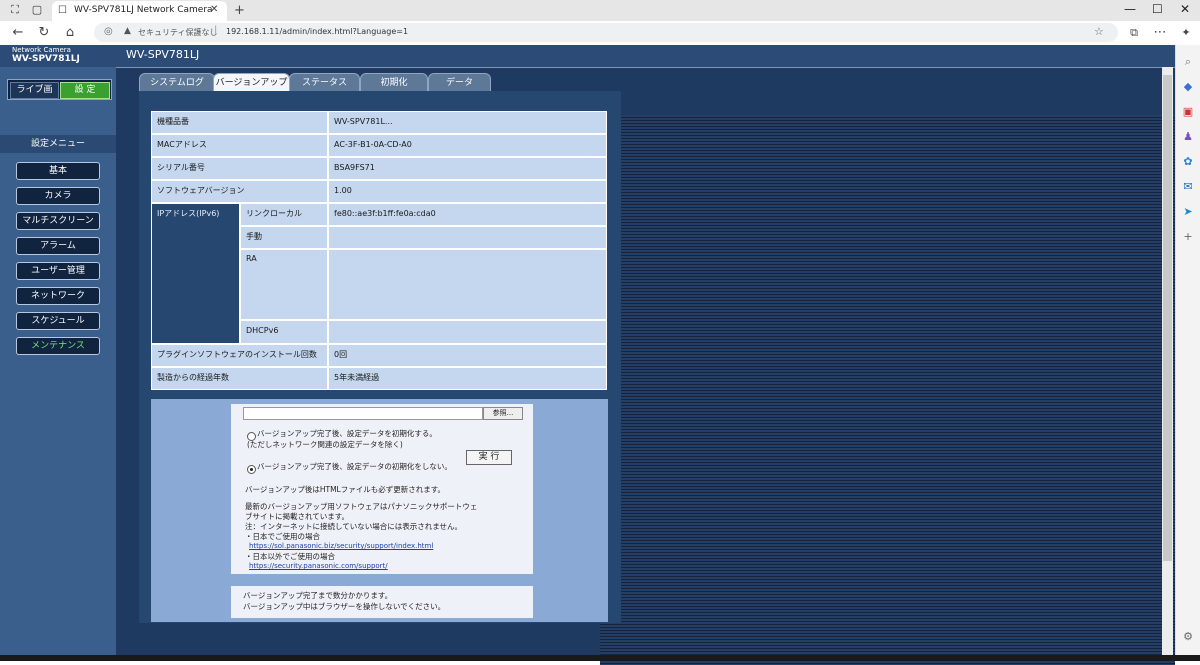 The width and height of the screenshot is (1200, 665). Describe the element at coordinates (347, 433) in the screenshot. I see `reset-settings-label: バージョンアップ完了後、設定データを初期化する。` at that location.